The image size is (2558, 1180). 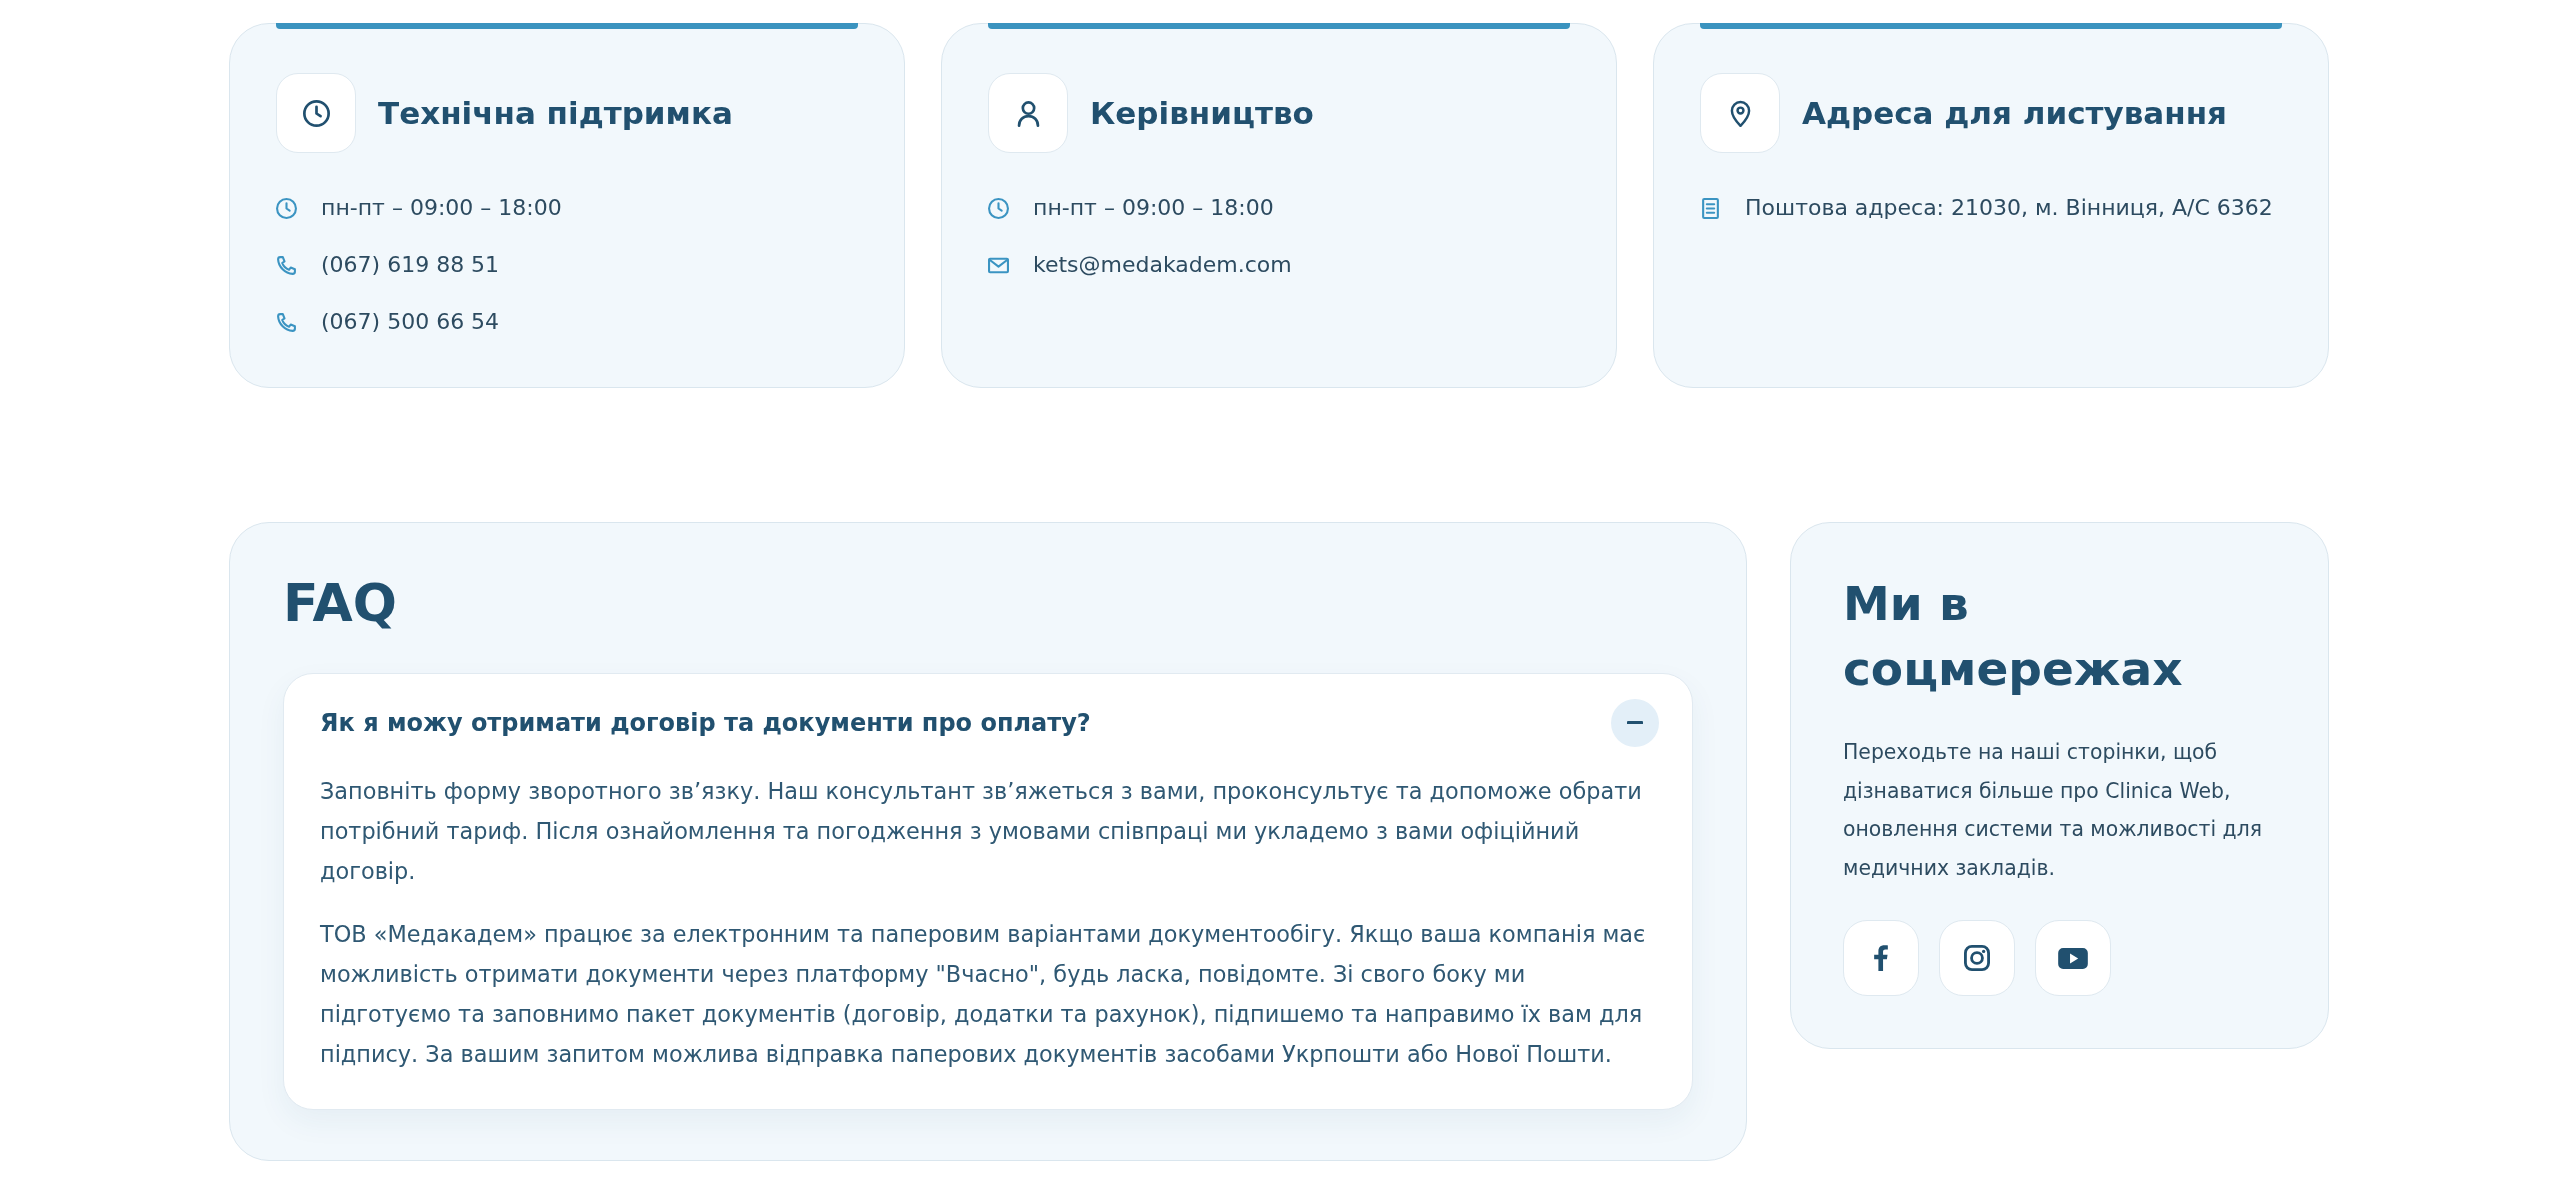 I want to click on facebook-icon, so click(x=1881, y=958).